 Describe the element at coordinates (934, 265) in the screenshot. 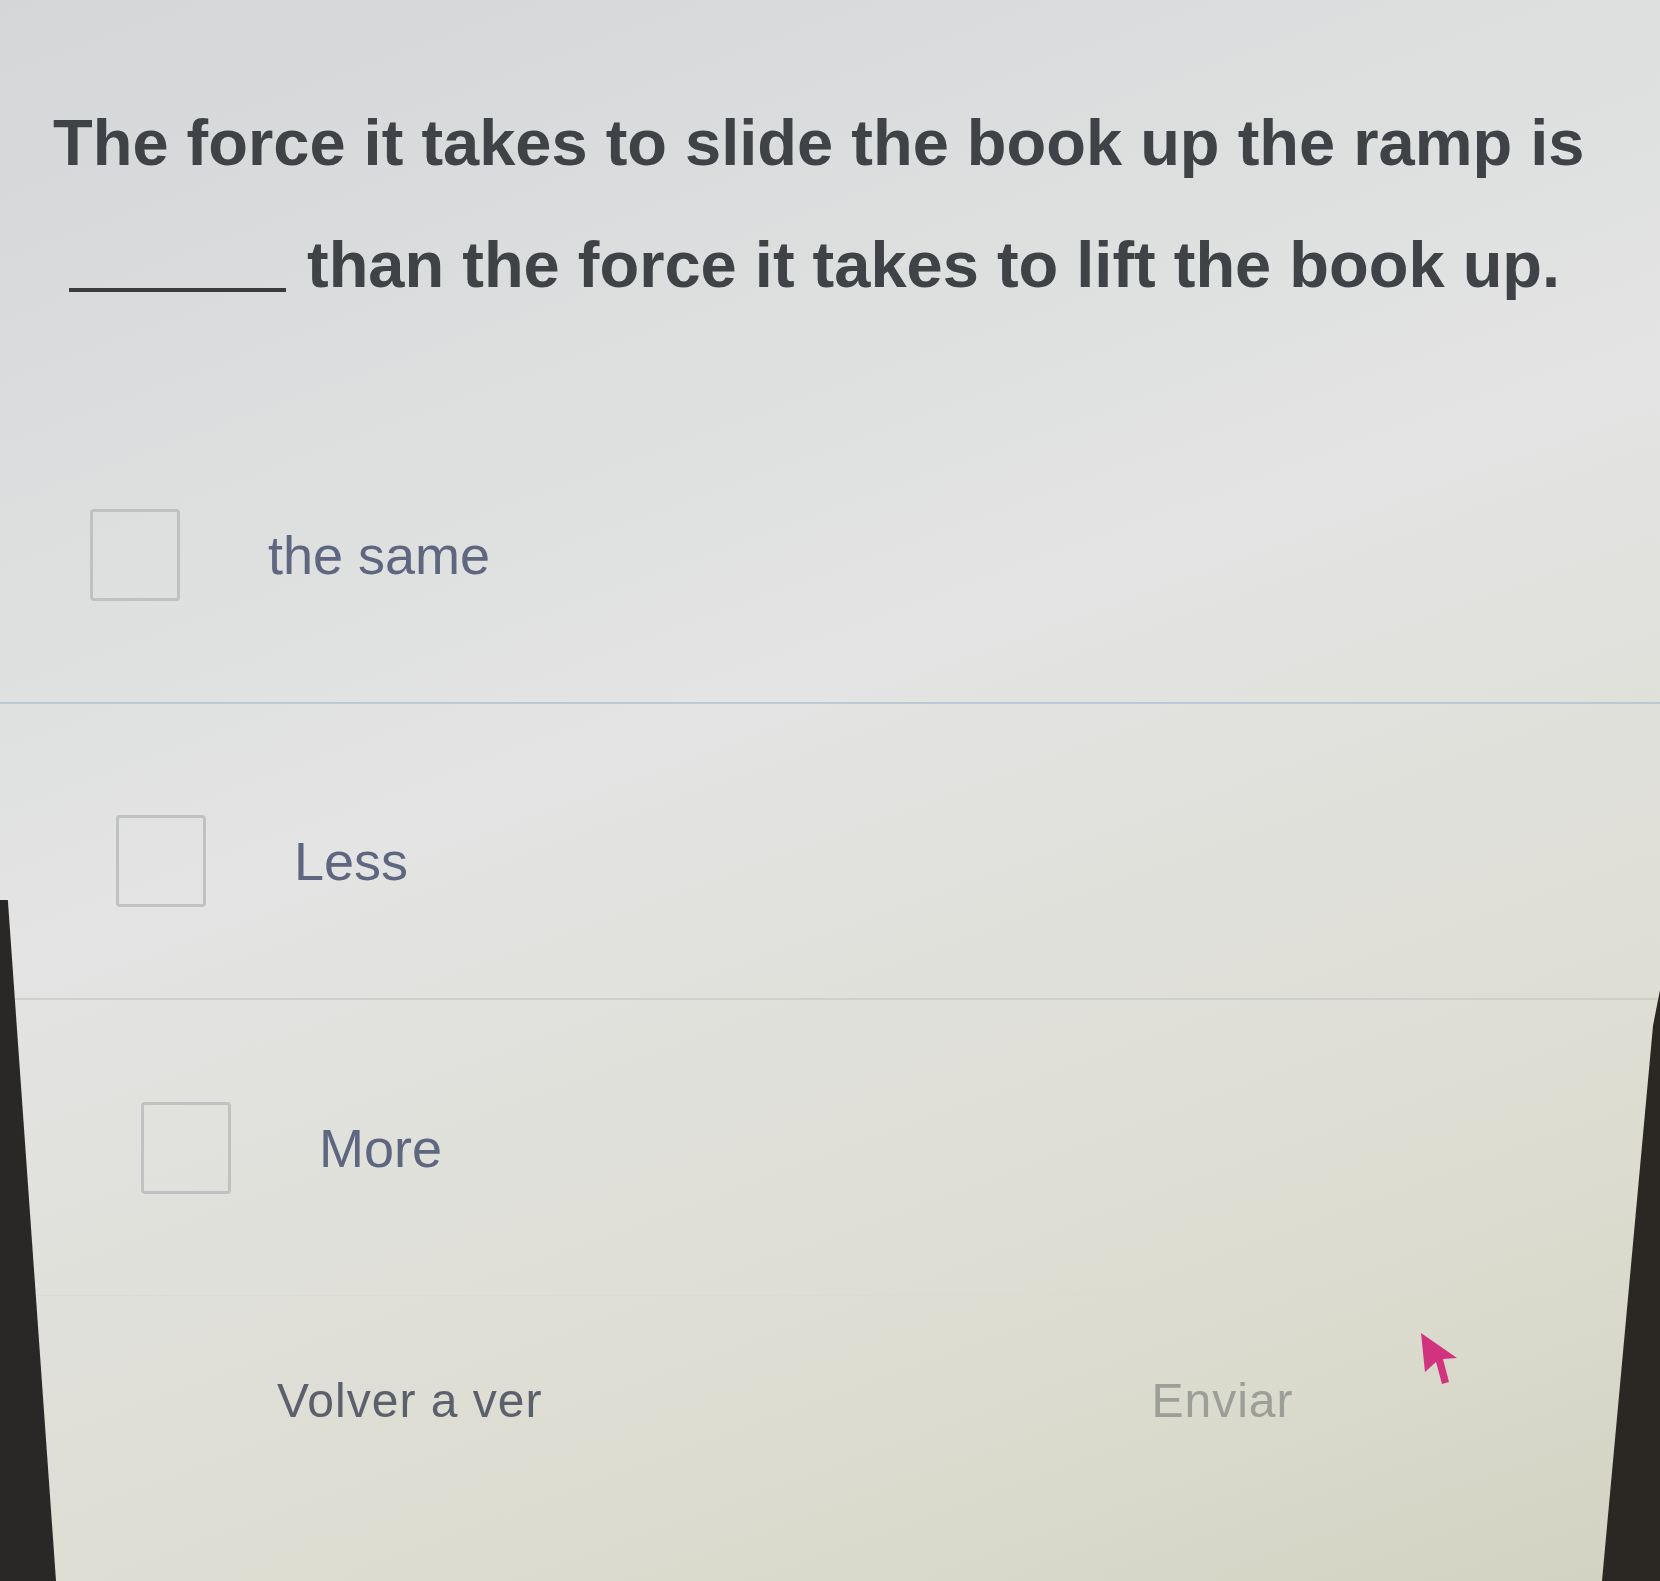

I see `question-text: than the force it takes to lift the book up.` at that location.